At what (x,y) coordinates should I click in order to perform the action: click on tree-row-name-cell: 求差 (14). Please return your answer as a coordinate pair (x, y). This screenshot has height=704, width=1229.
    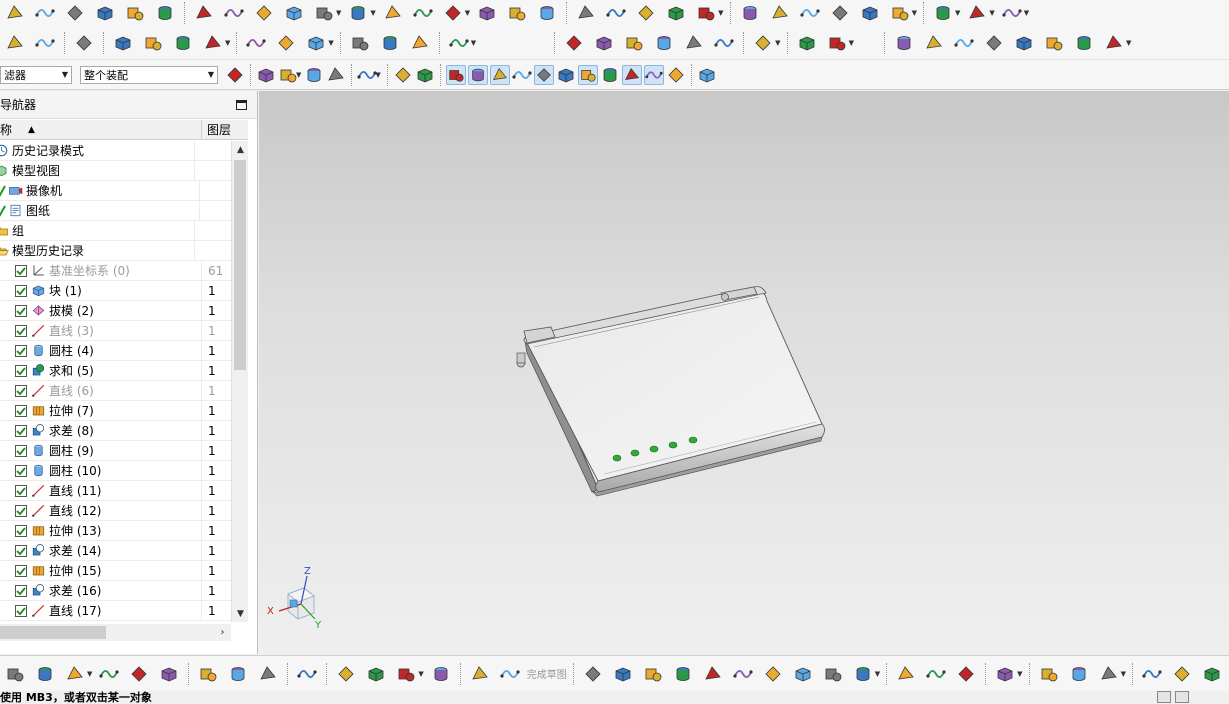
    Looking at the image, I should click on (101, 550).